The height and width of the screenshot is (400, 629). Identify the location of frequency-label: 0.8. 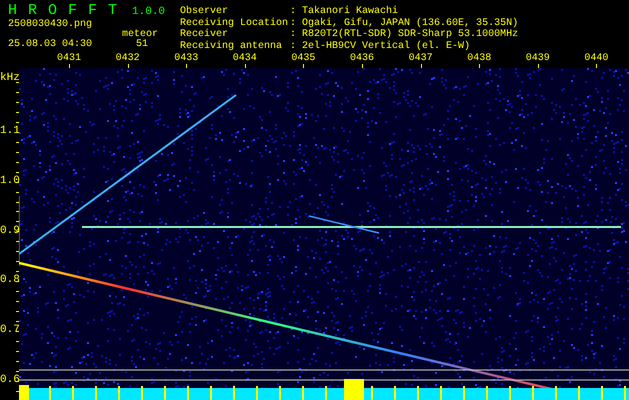
(10, 280).